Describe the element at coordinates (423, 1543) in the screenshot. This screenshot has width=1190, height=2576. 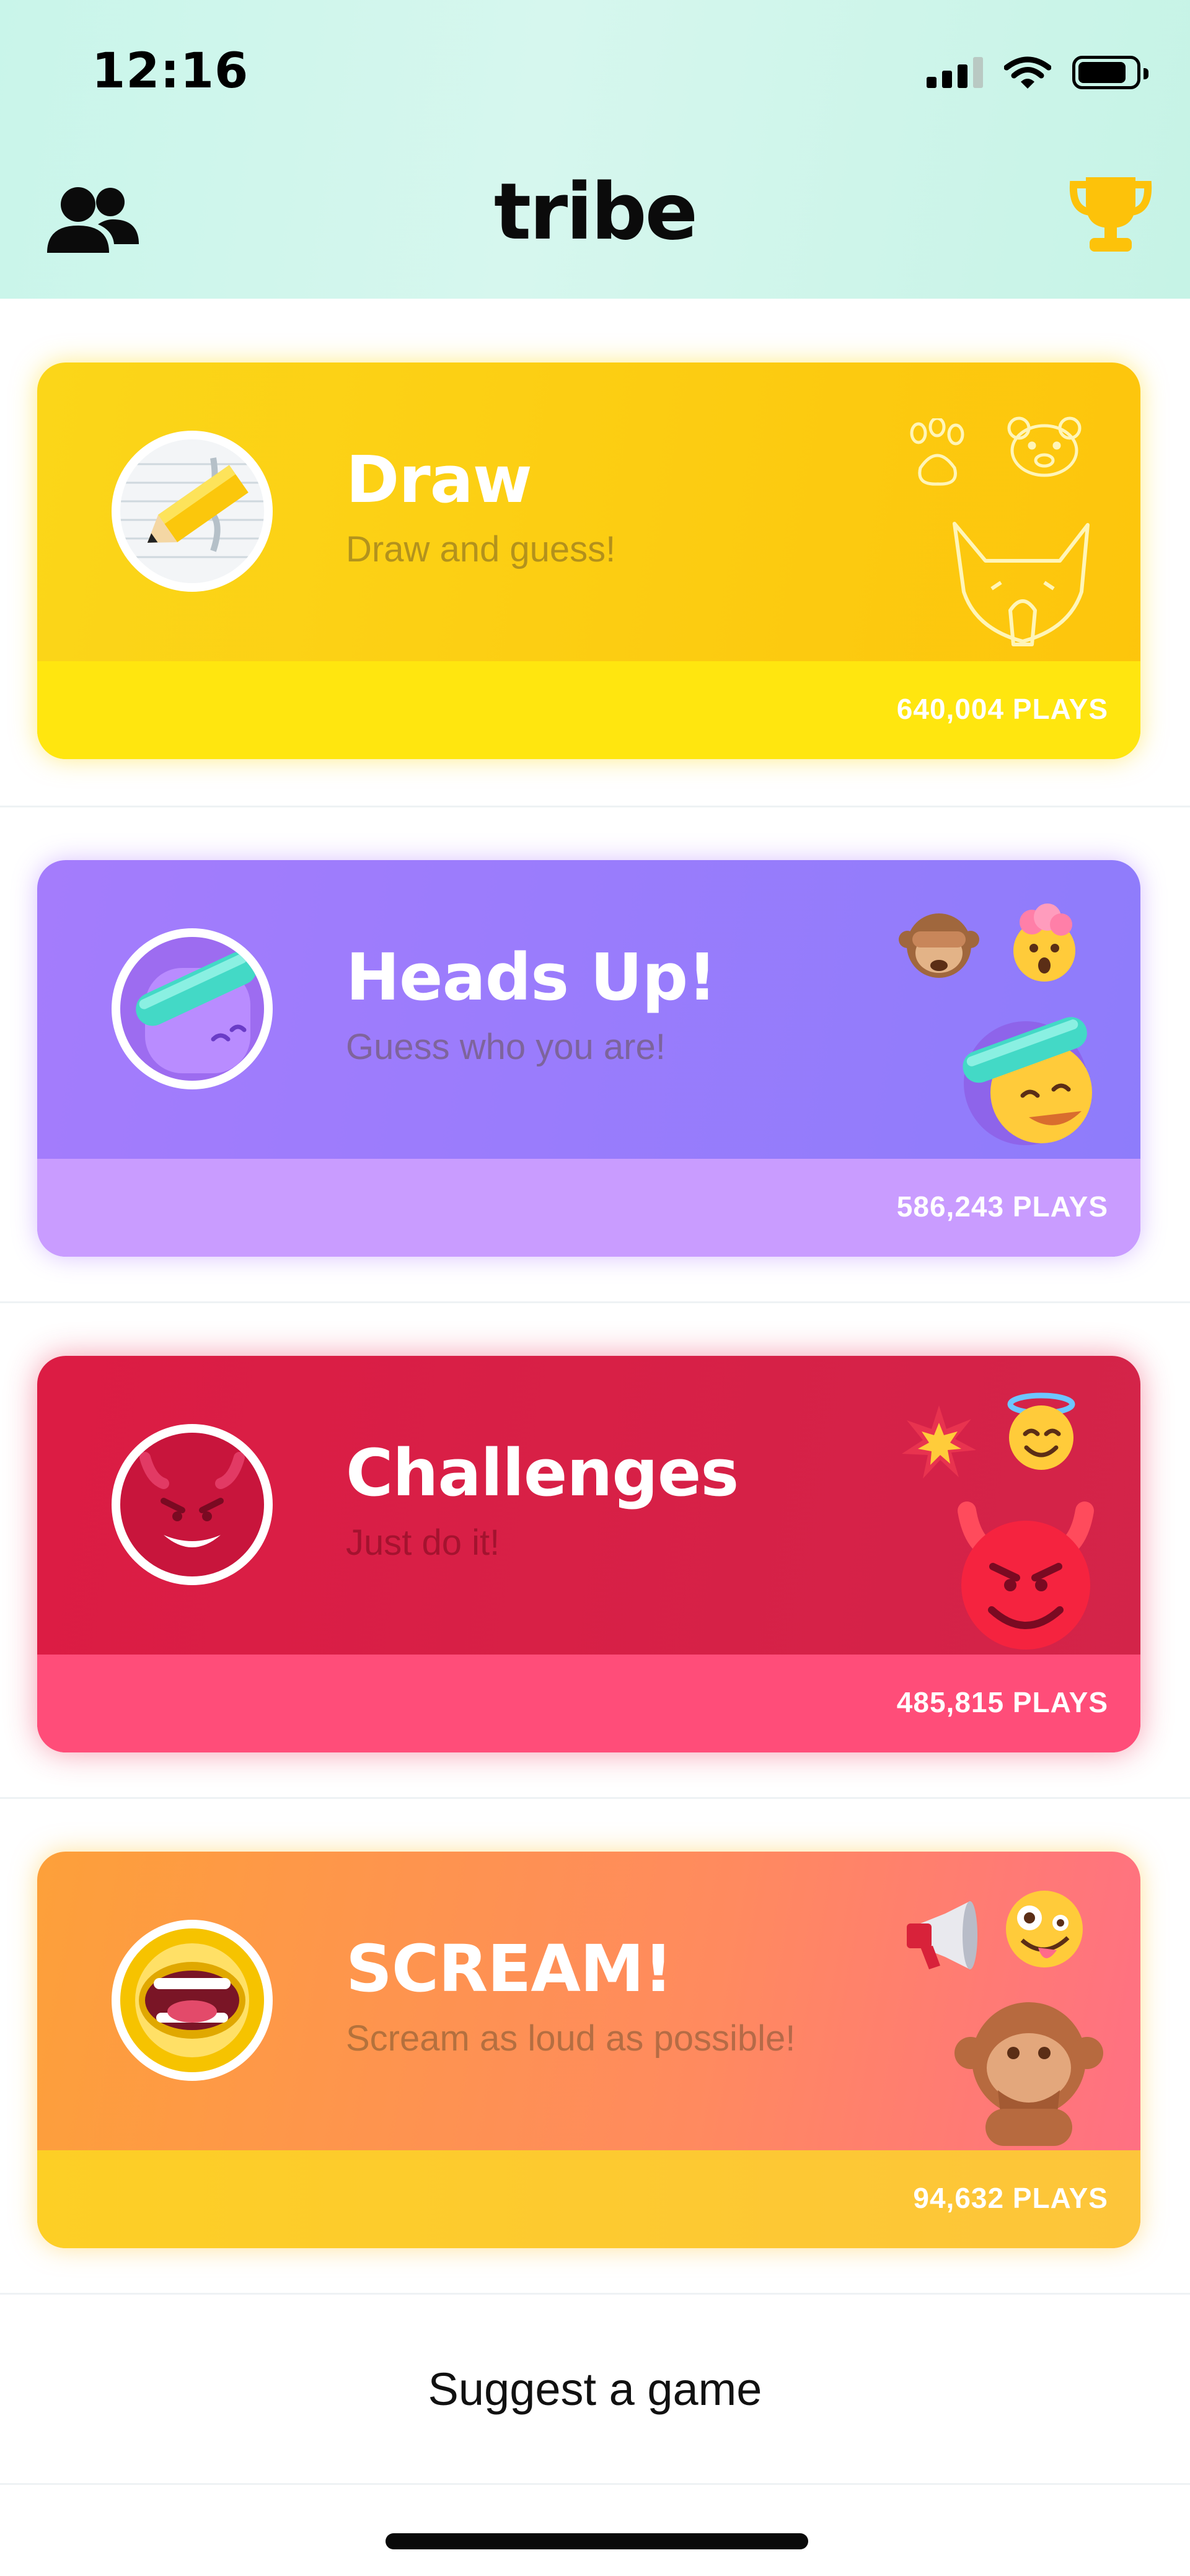
I see `game-subtitle: Just do it!` at that location.